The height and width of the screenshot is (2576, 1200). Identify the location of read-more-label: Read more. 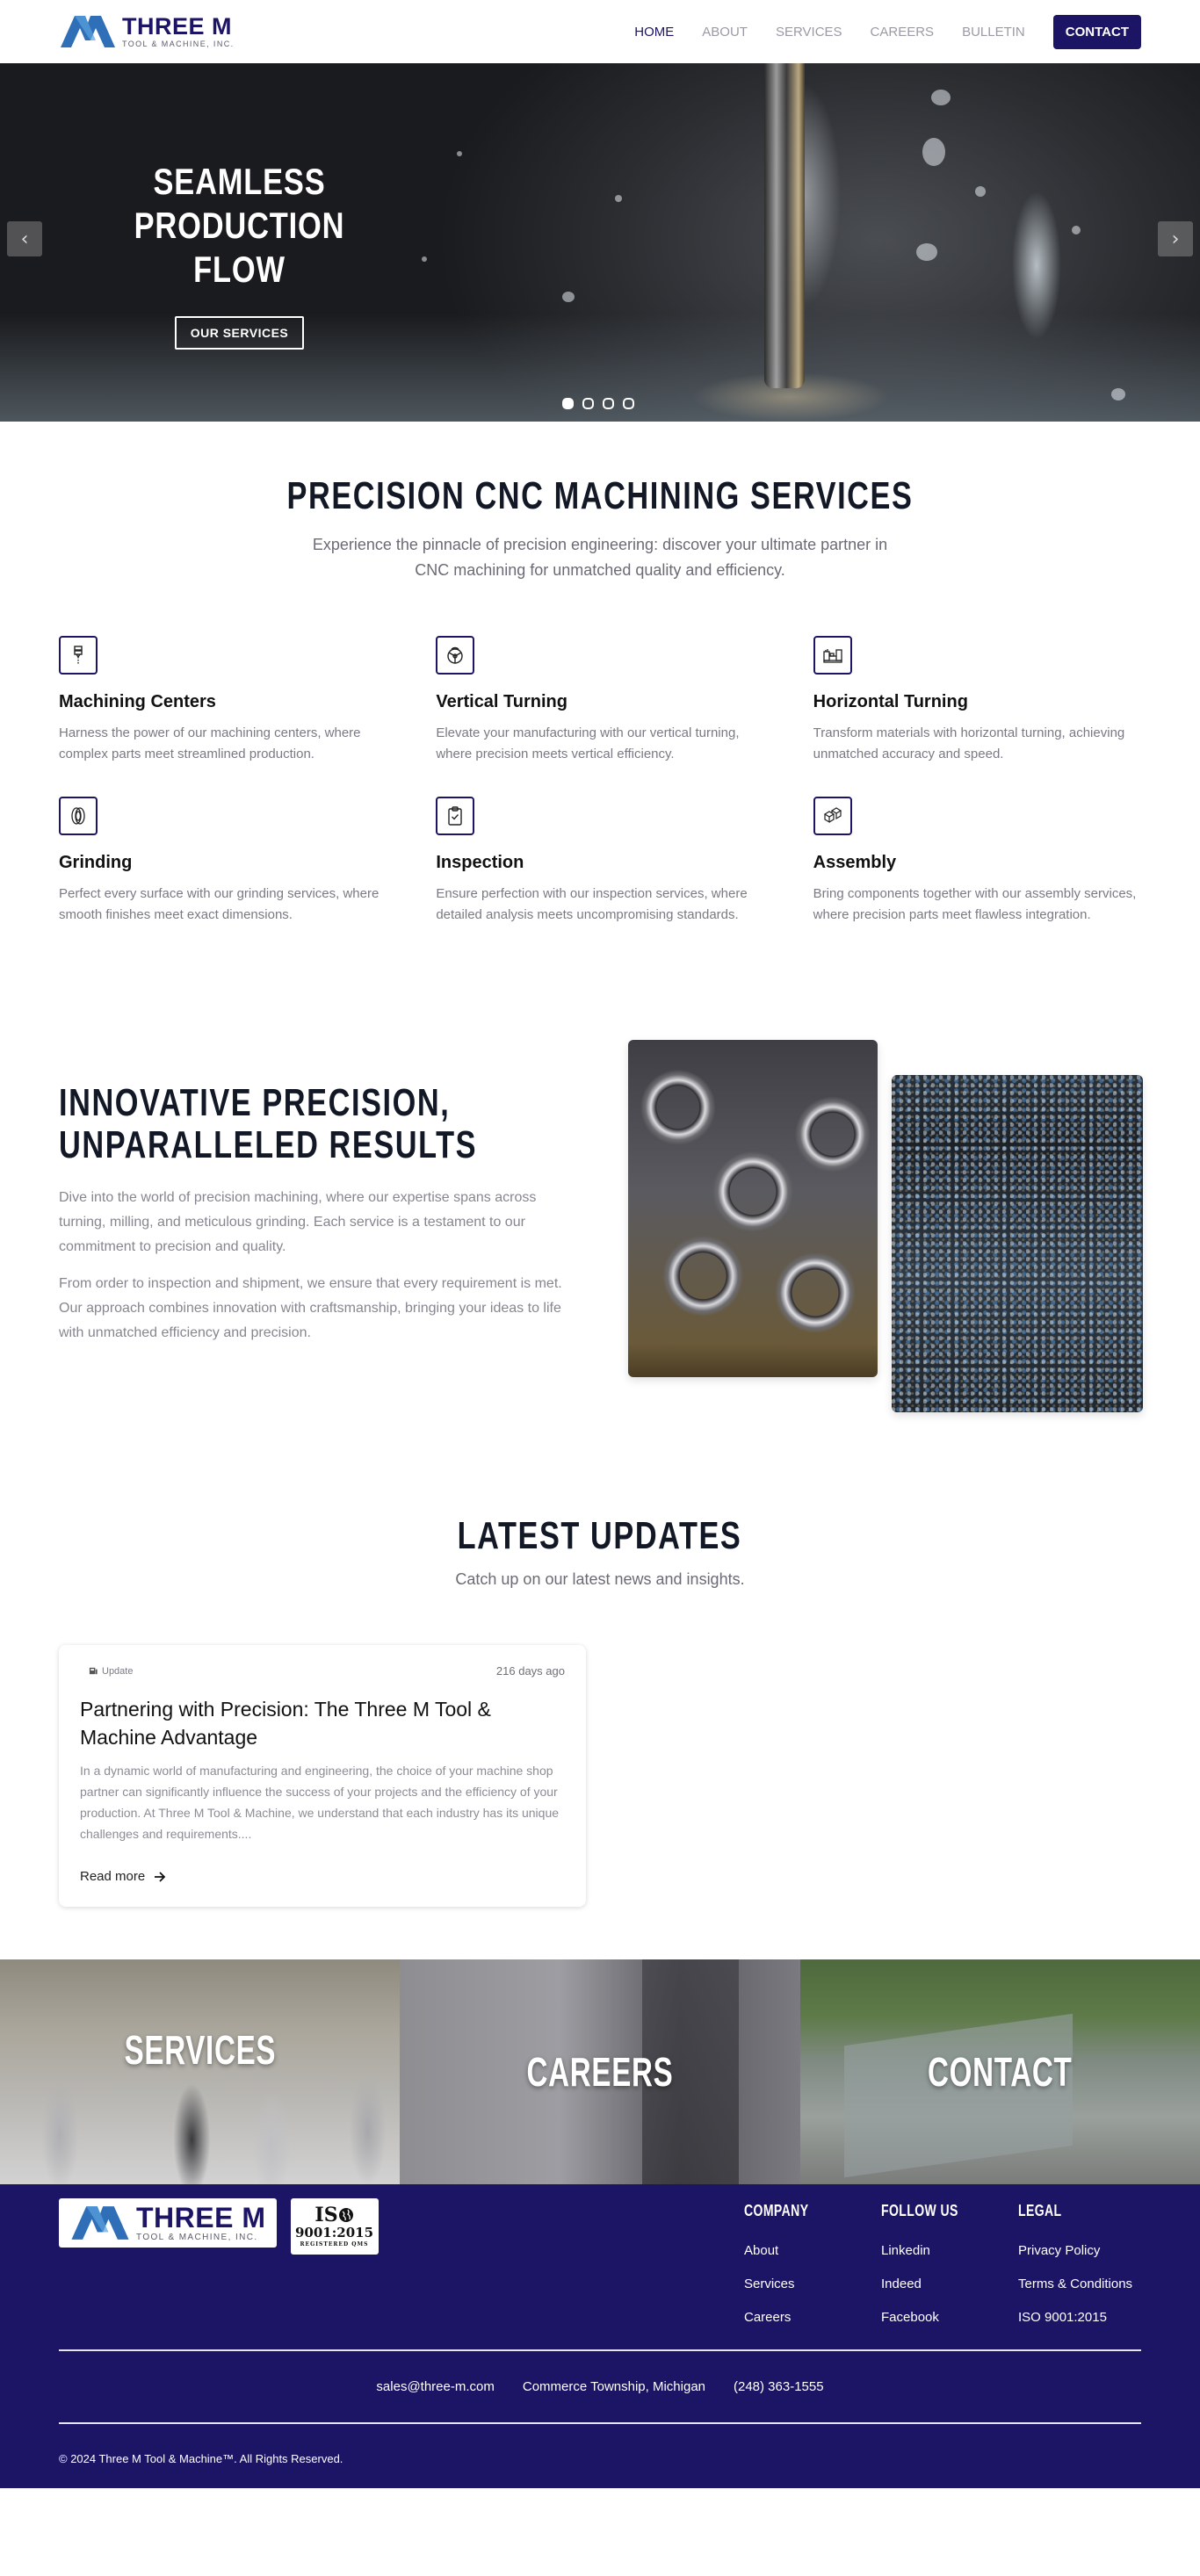
(113, 1876).